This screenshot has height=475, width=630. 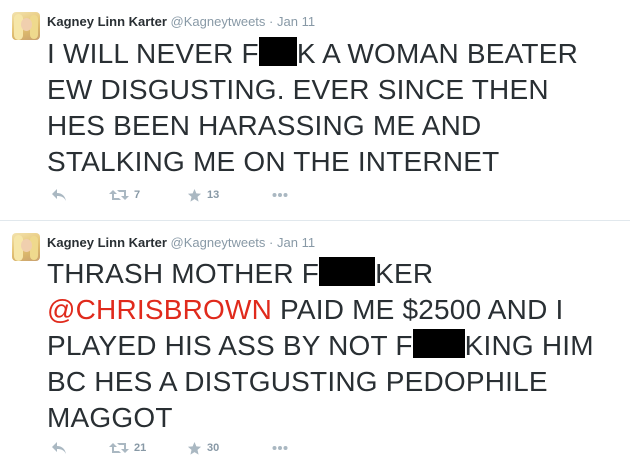 What do you see at coordinates (137, 195) in the screenshot?
I see `retweet-count: 7` at bounding box center [137, 195].